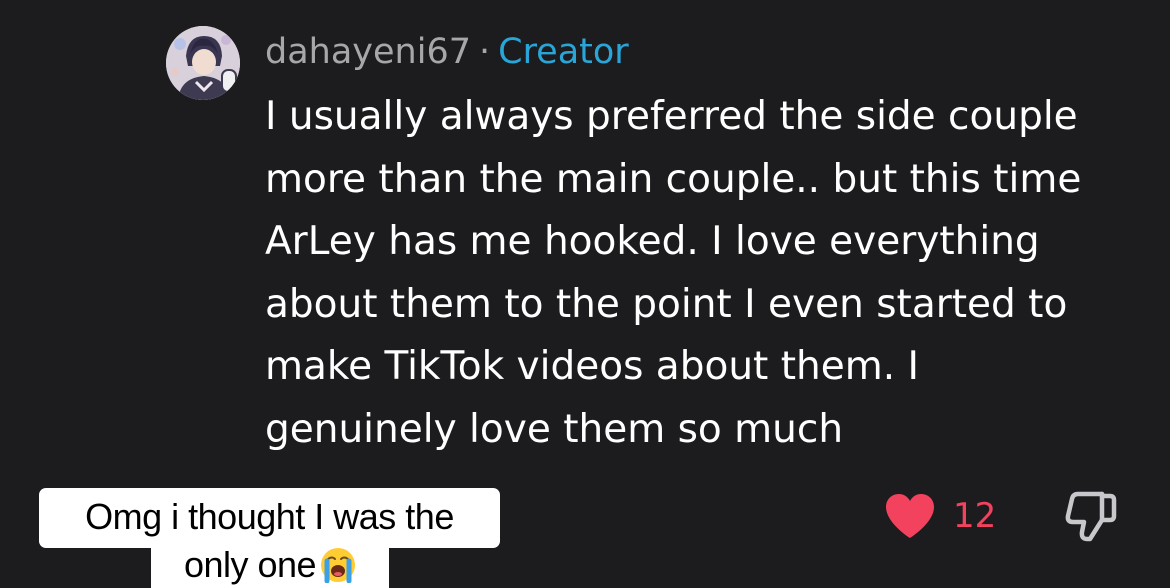 The image size is (1170, 588). I want to click on avatar-illustration-icon, so click(203, 63).